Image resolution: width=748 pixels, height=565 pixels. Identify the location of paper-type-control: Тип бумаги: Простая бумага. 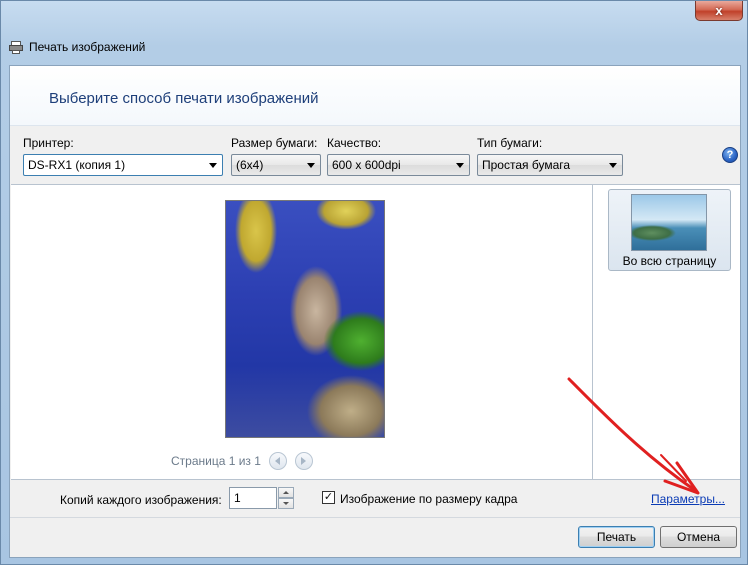
(550, 156).